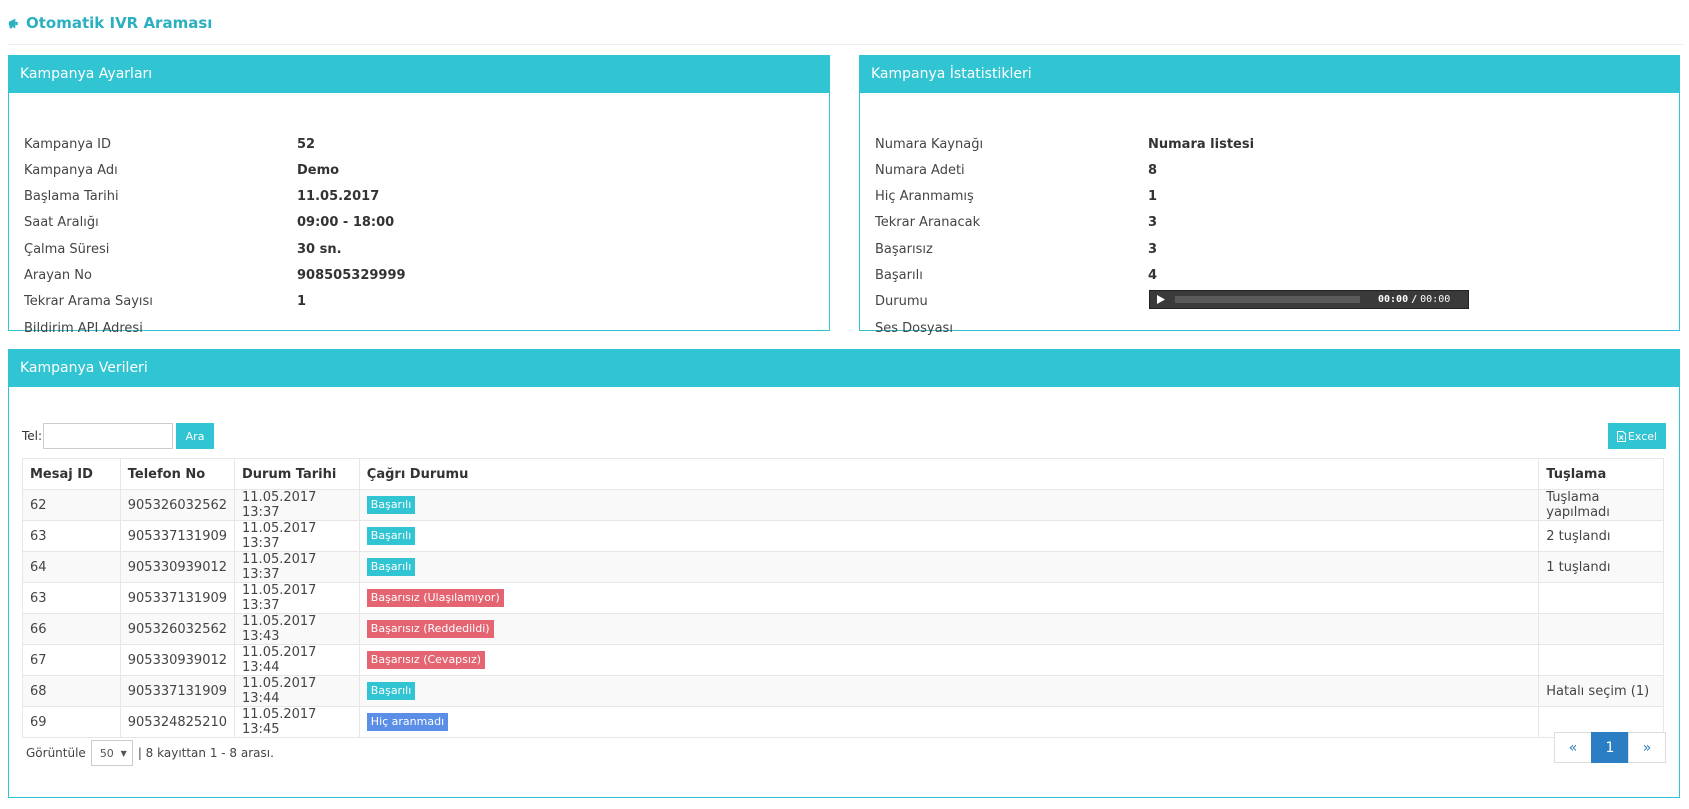 This screenshot has height=809, width=1689. Describe the element at coordinates (1601, 536) in the screenshot. I see `cell-keypress: 2 tuşlandı` at that location.